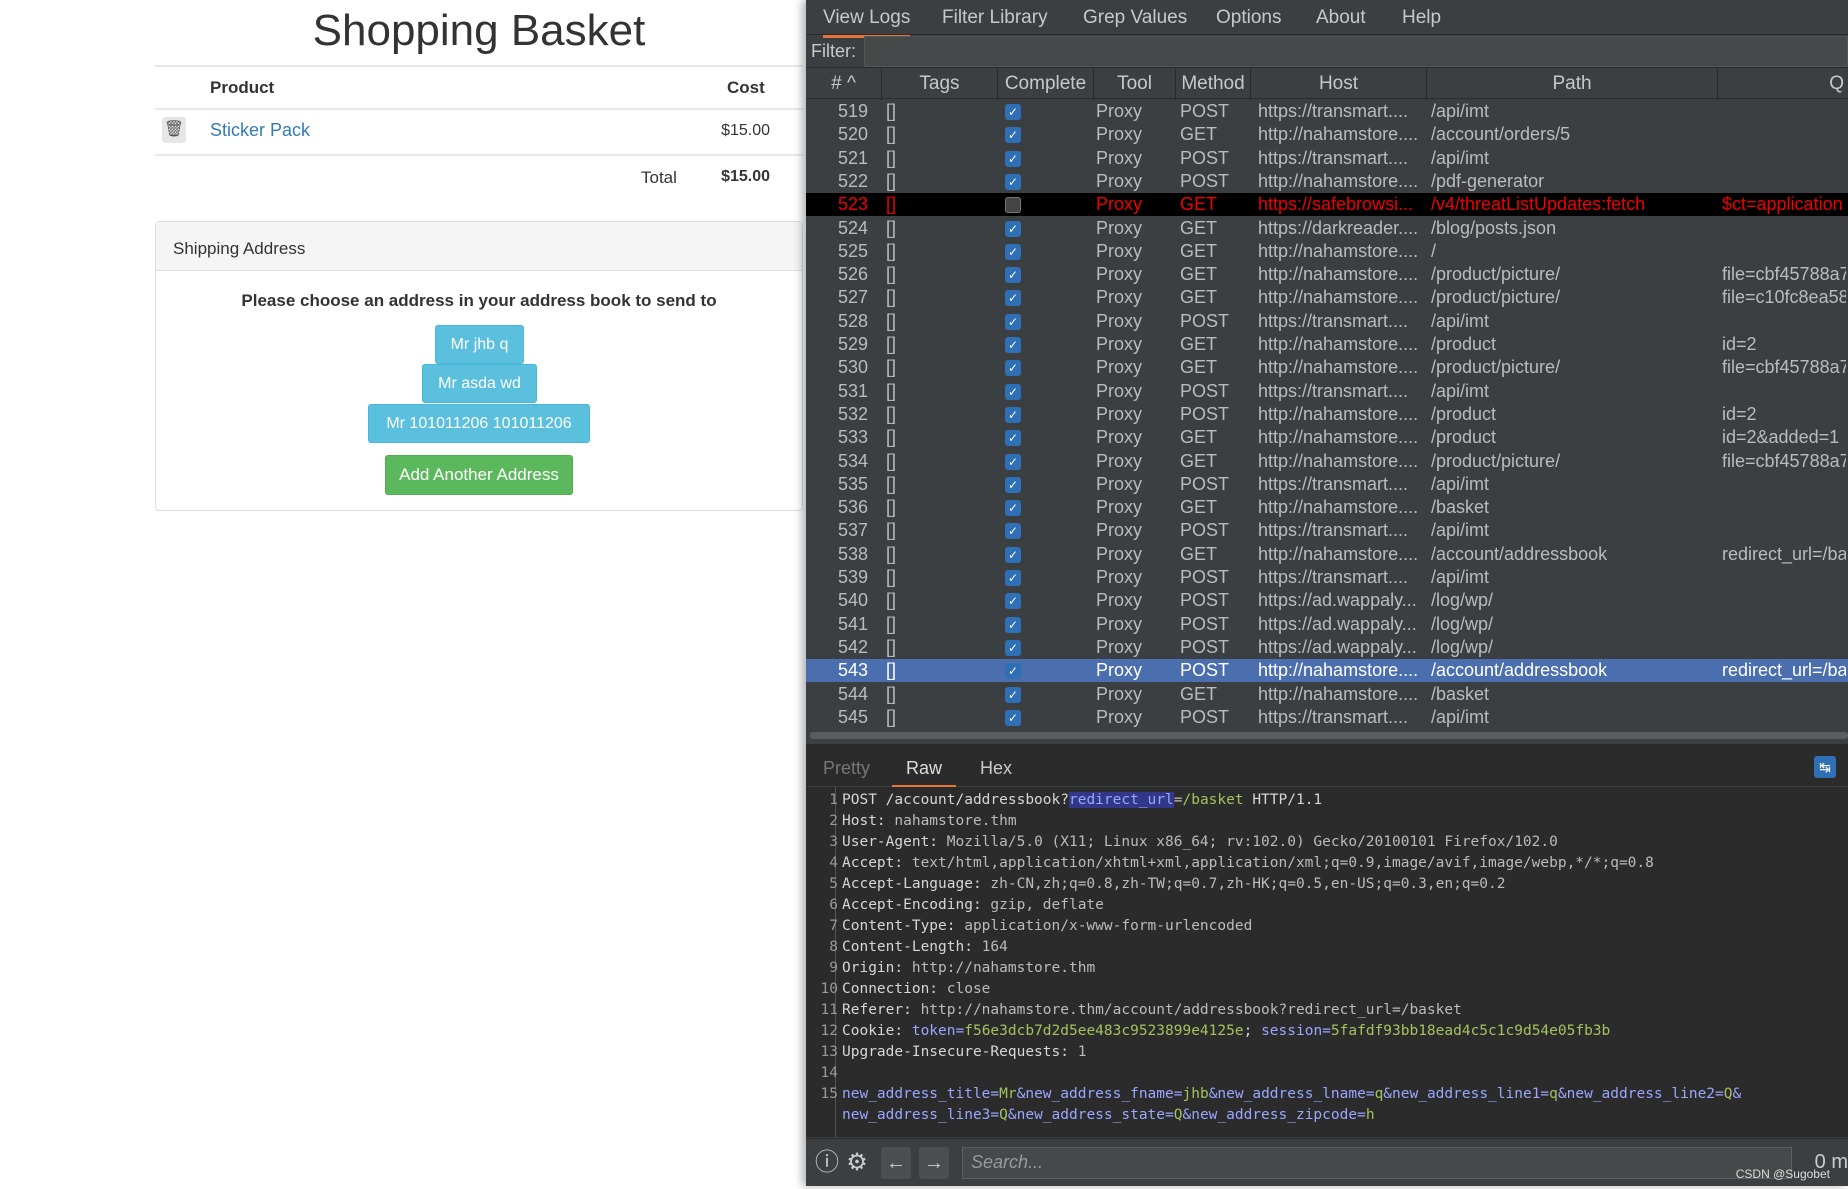  Describe the element at coordinates (1783, 84) in the screenshot. I see `col-query: Q` at that location.